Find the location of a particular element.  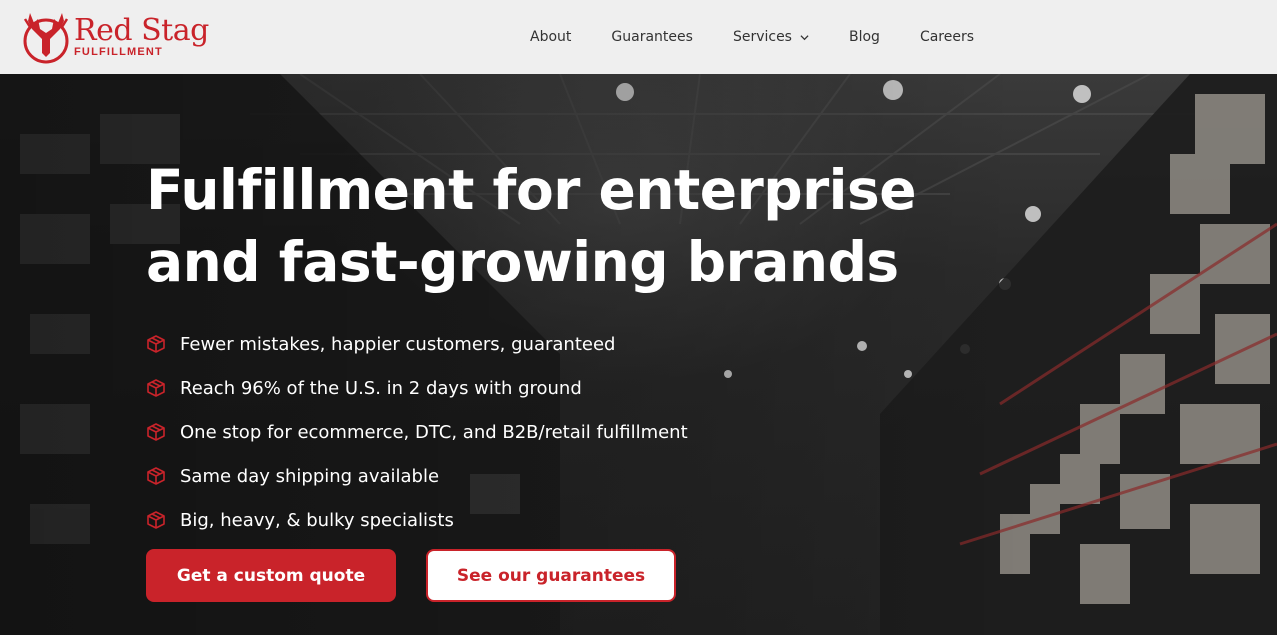

stag-logo-icon is located at coordinates (46, 38).